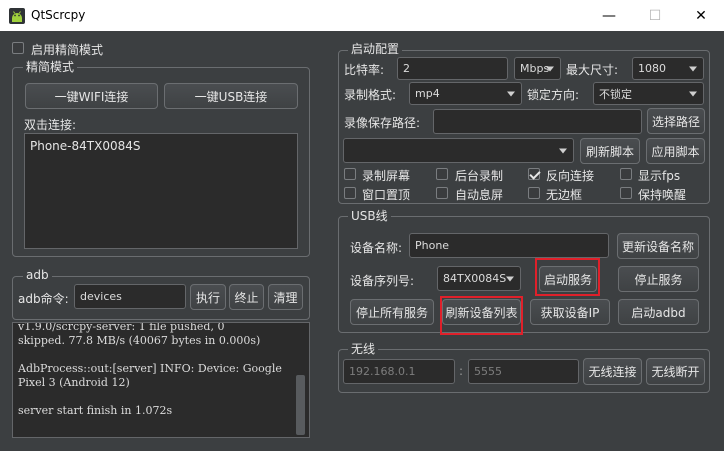 This screenshot has width=724, height=451. I want to click on one-click-usb-button: 一键USB连接, so click(231, 96).